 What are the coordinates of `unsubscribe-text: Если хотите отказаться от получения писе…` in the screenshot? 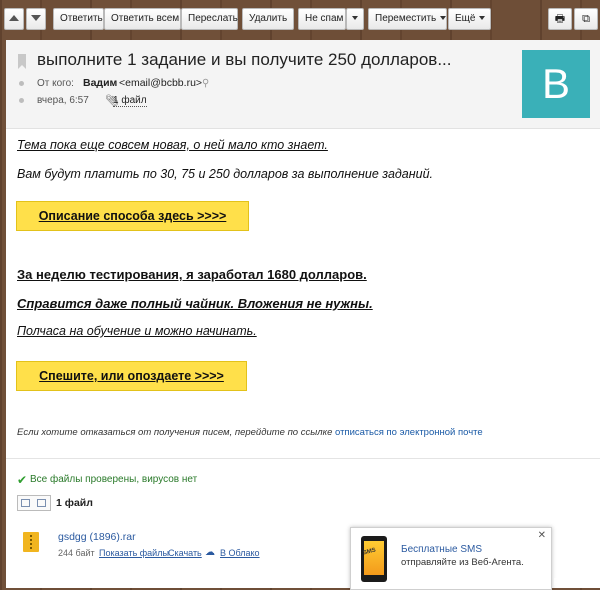 It's located at (175, 432).